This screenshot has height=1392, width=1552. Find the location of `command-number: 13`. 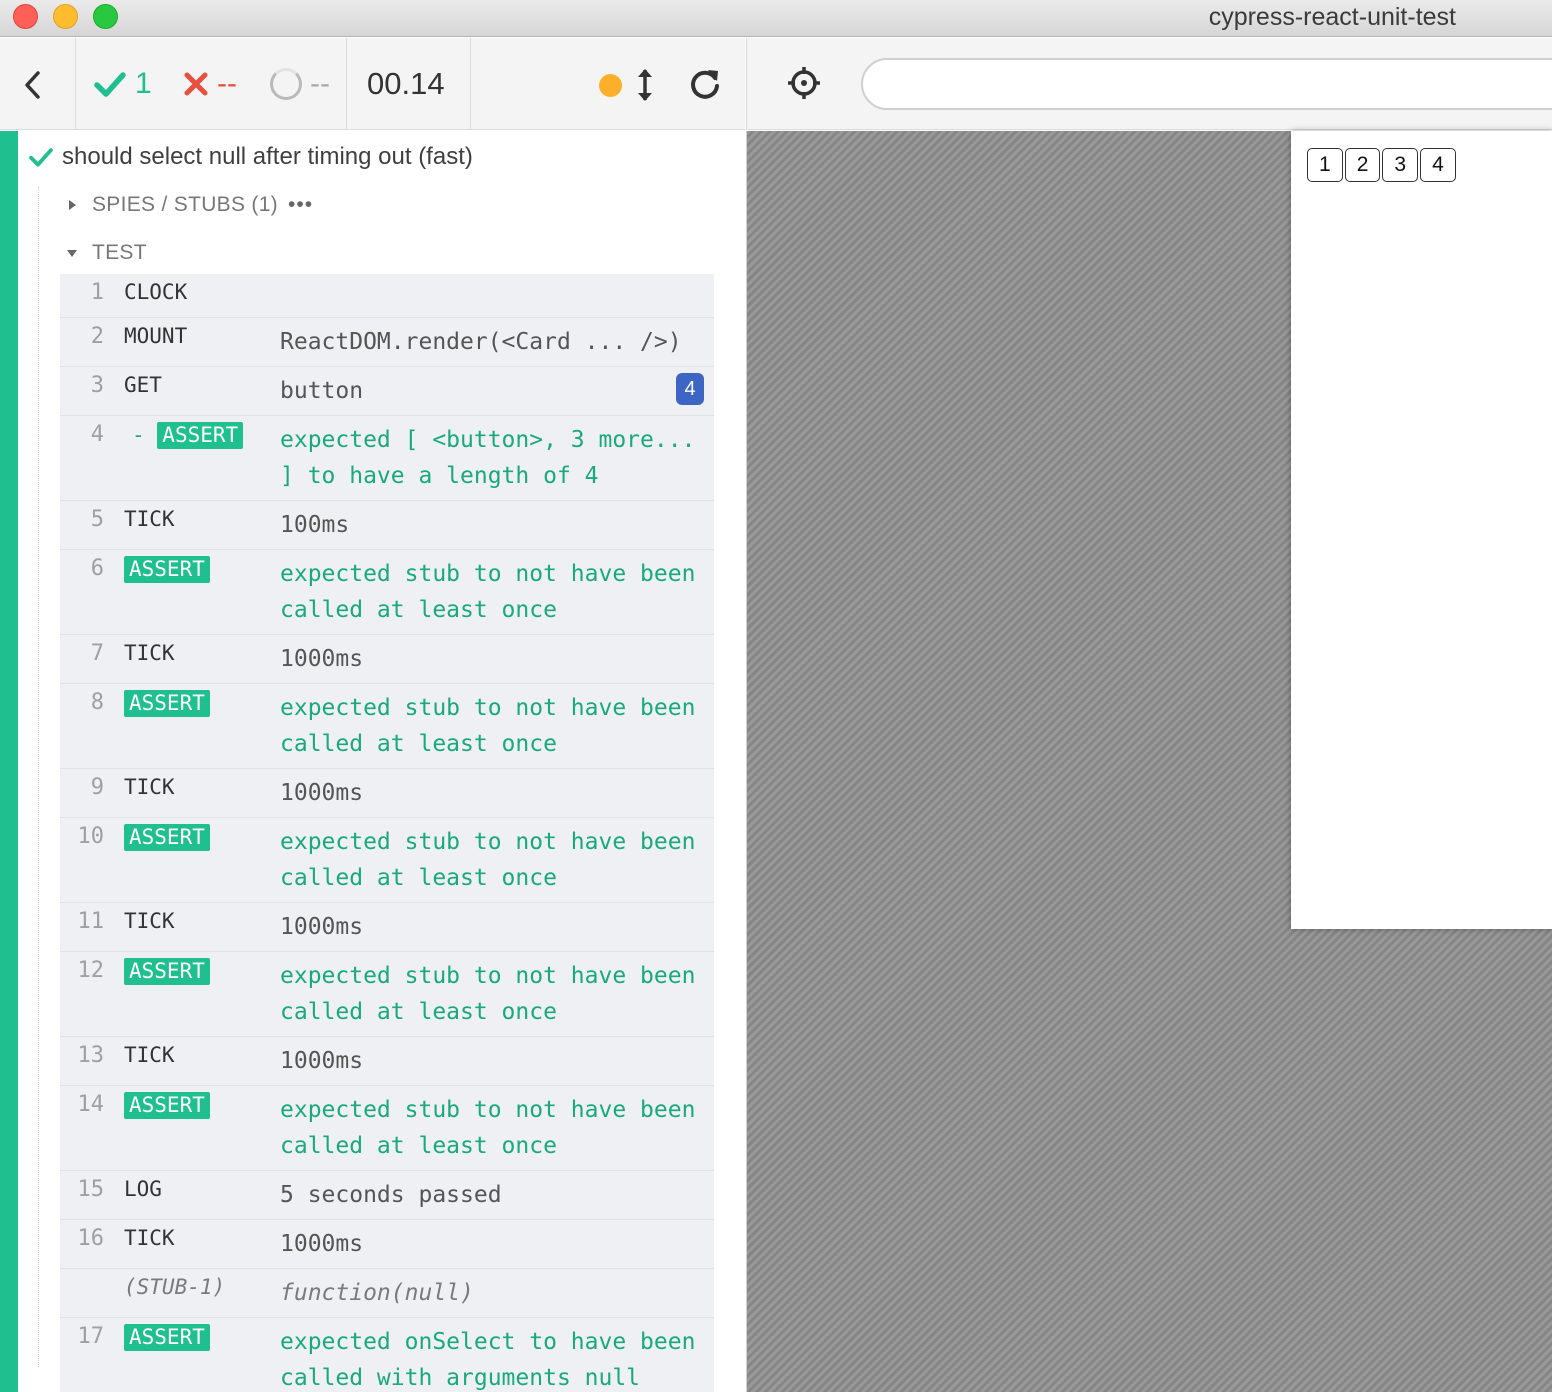

command-number: 13 is located at coordinates (91, 1055).